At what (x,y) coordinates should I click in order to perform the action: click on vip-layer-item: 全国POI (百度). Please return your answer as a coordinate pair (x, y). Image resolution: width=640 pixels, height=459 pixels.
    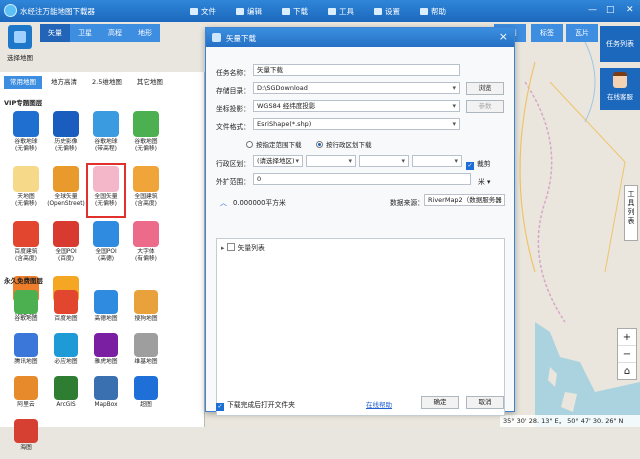
    Looking at the image, I should click on (66, 245).